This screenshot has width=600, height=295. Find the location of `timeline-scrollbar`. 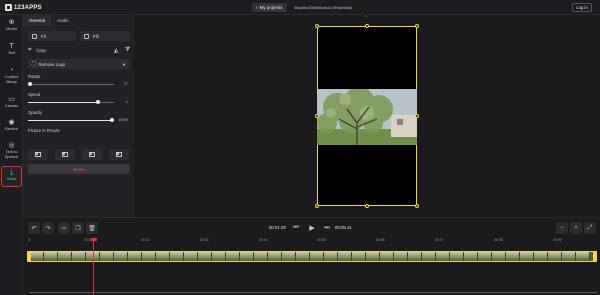

timeline-scrollbar is located at coordinates (313, 292).